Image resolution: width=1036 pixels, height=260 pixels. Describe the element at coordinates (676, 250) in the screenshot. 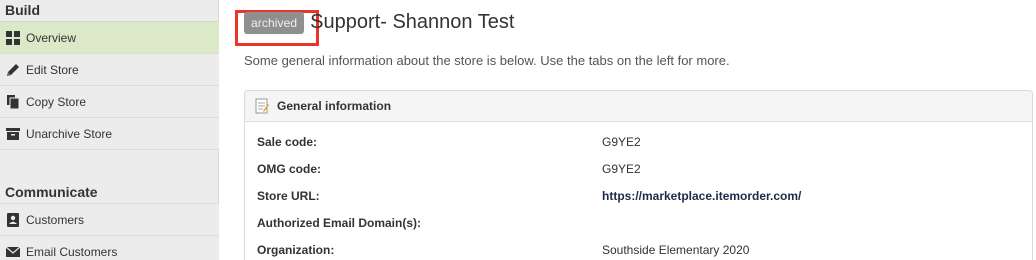

I see `info-value: Southside Elementary 2020` at that location.